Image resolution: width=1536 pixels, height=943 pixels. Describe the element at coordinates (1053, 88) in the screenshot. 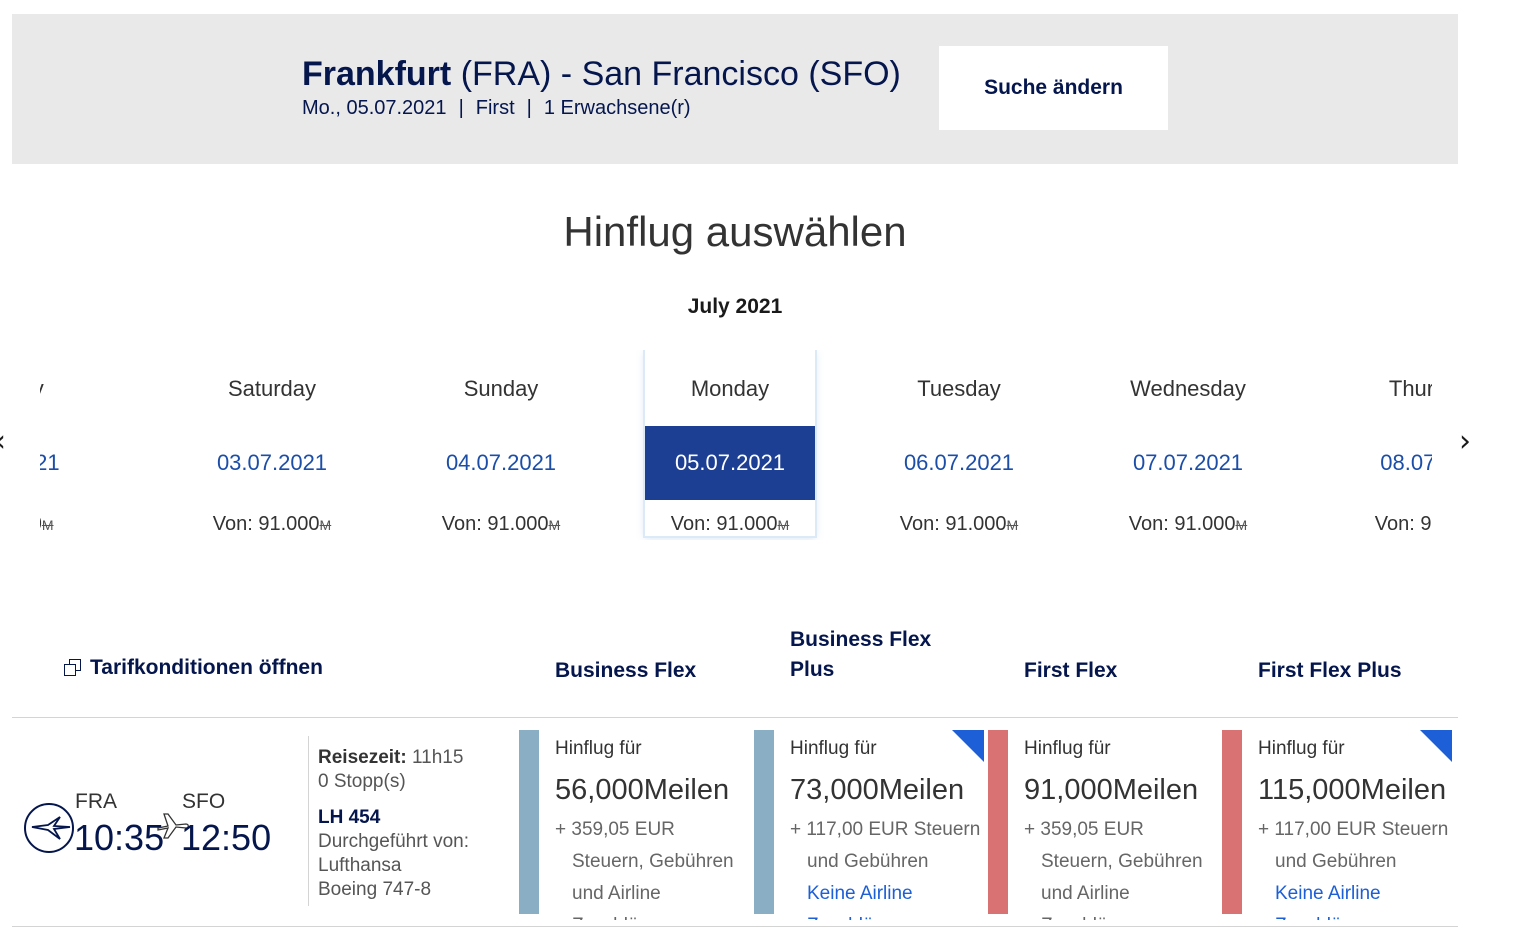

I see `change-search-button: Suche ändern` at that location.